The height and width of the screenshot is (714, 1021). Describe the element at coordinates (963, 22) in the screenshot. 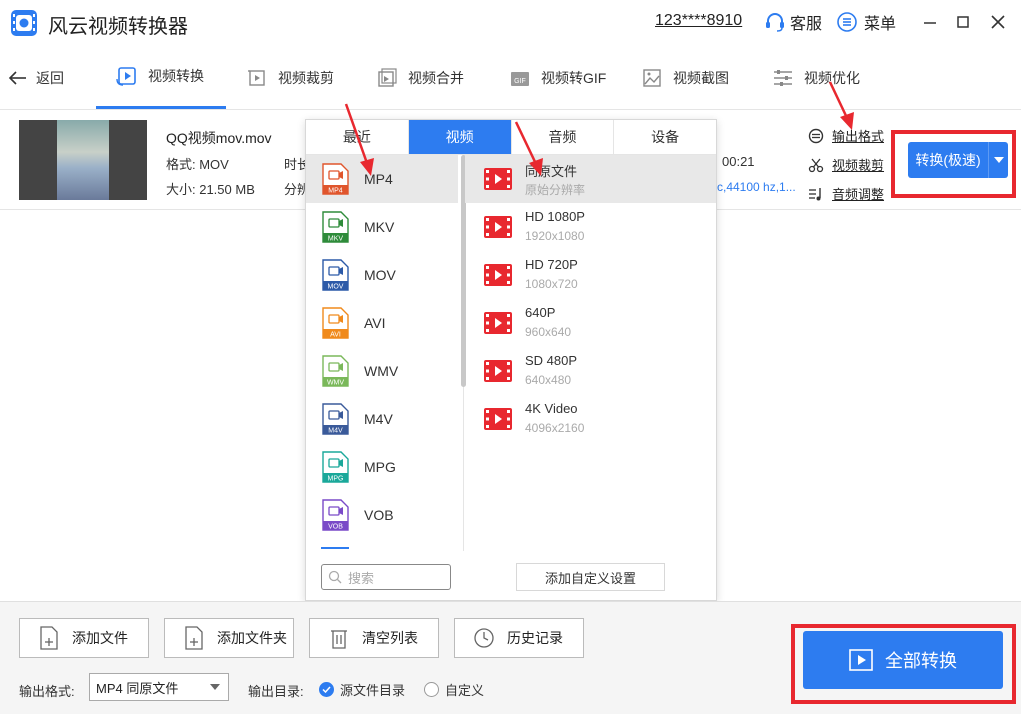

I see `maximize-button` at that location.